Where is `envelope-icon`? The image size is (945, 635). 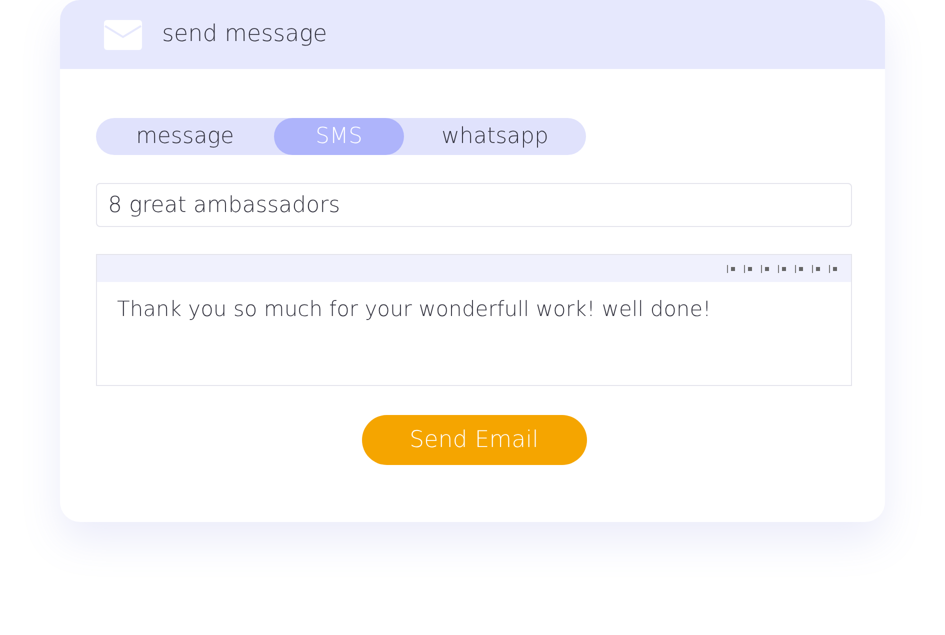 envelope-icon is located at coordinates (123, 35).